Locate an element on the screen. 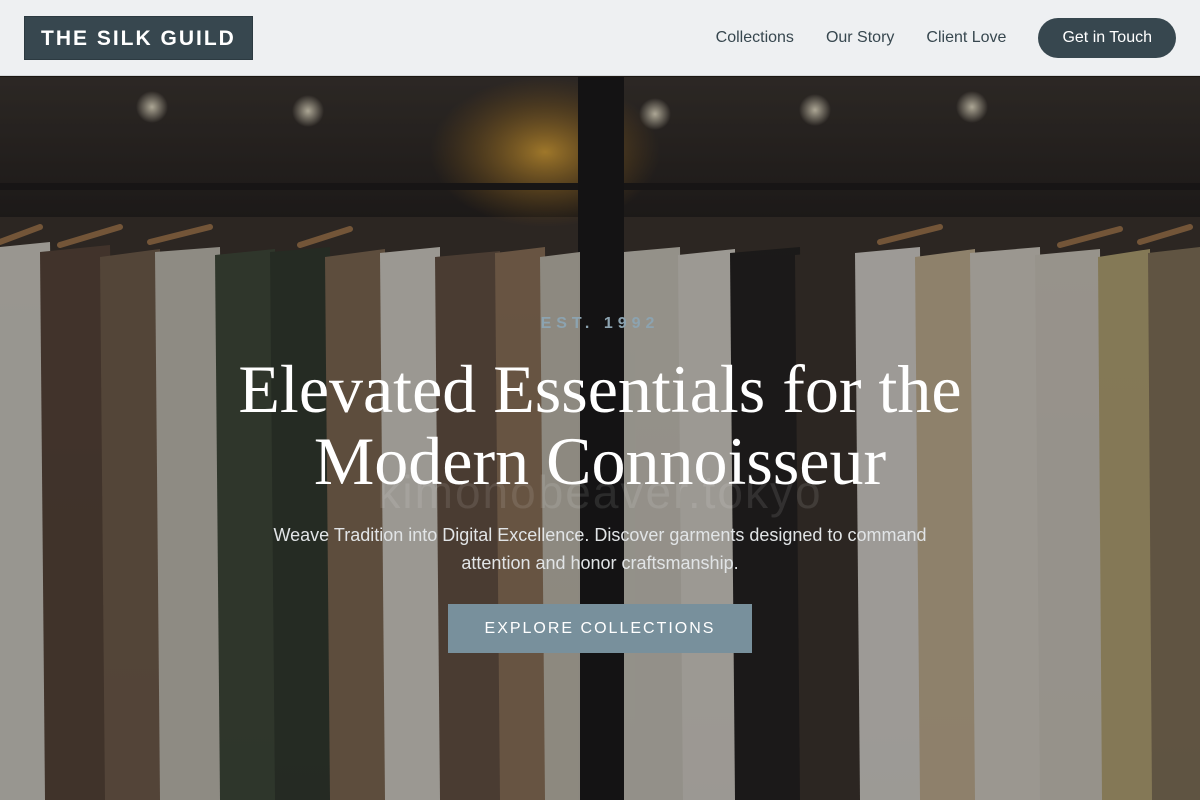 The height and width of the screenshot is (800, 1200). headline-line-1: Elevated Essentials for the is located at coordinates (600, 389).